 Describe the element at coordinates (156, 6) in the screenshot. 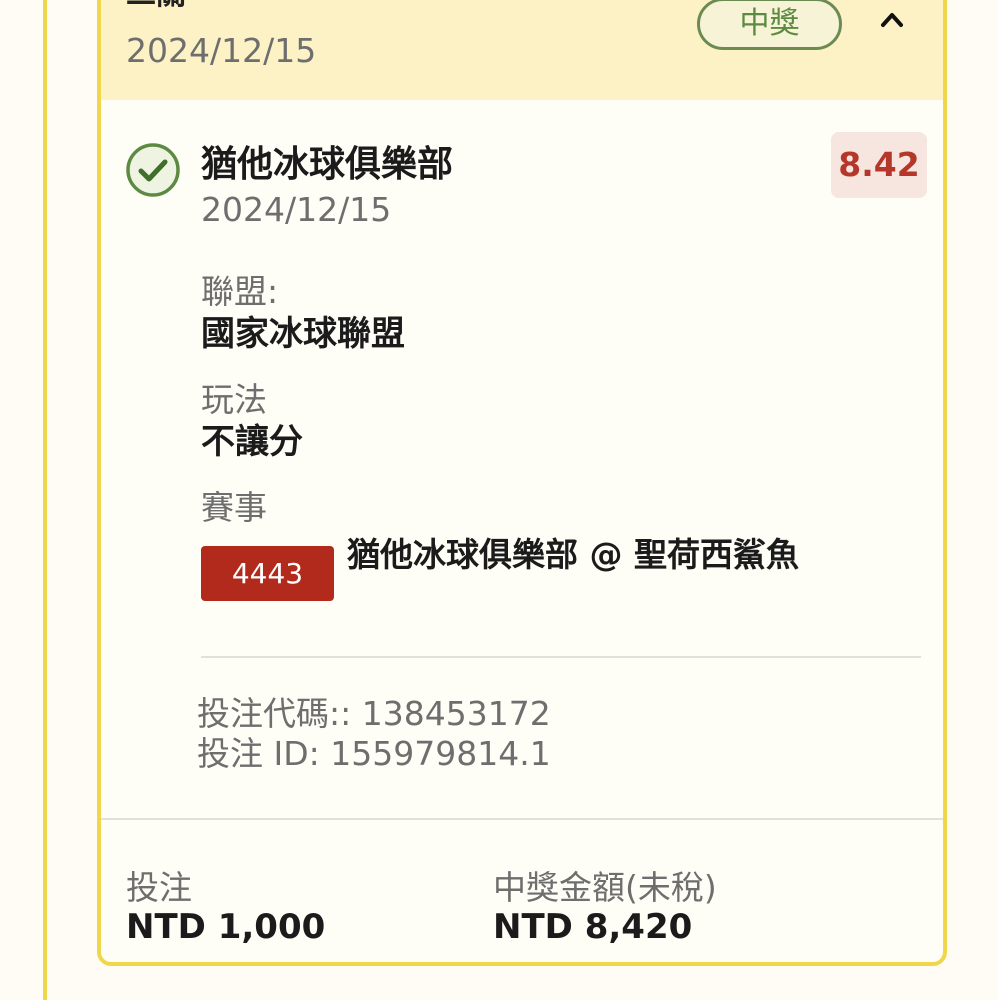

I see `bet-type-title: 二關` at that location.